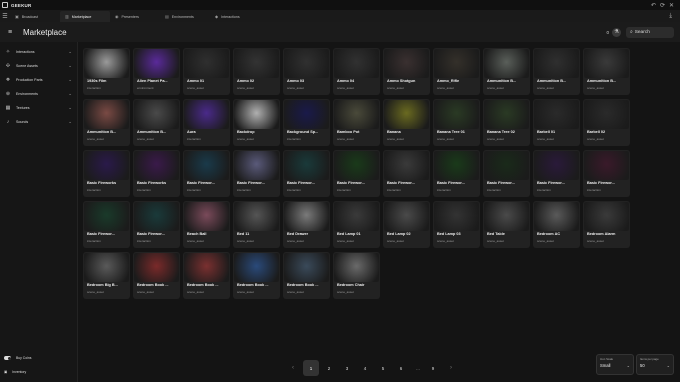 The height and width of the screenshot is (382, 680). Describe the element at coordinates (406, 71) in the screenshot. I see `asset-card: Ammo Shotgun scene_asset` at that location.